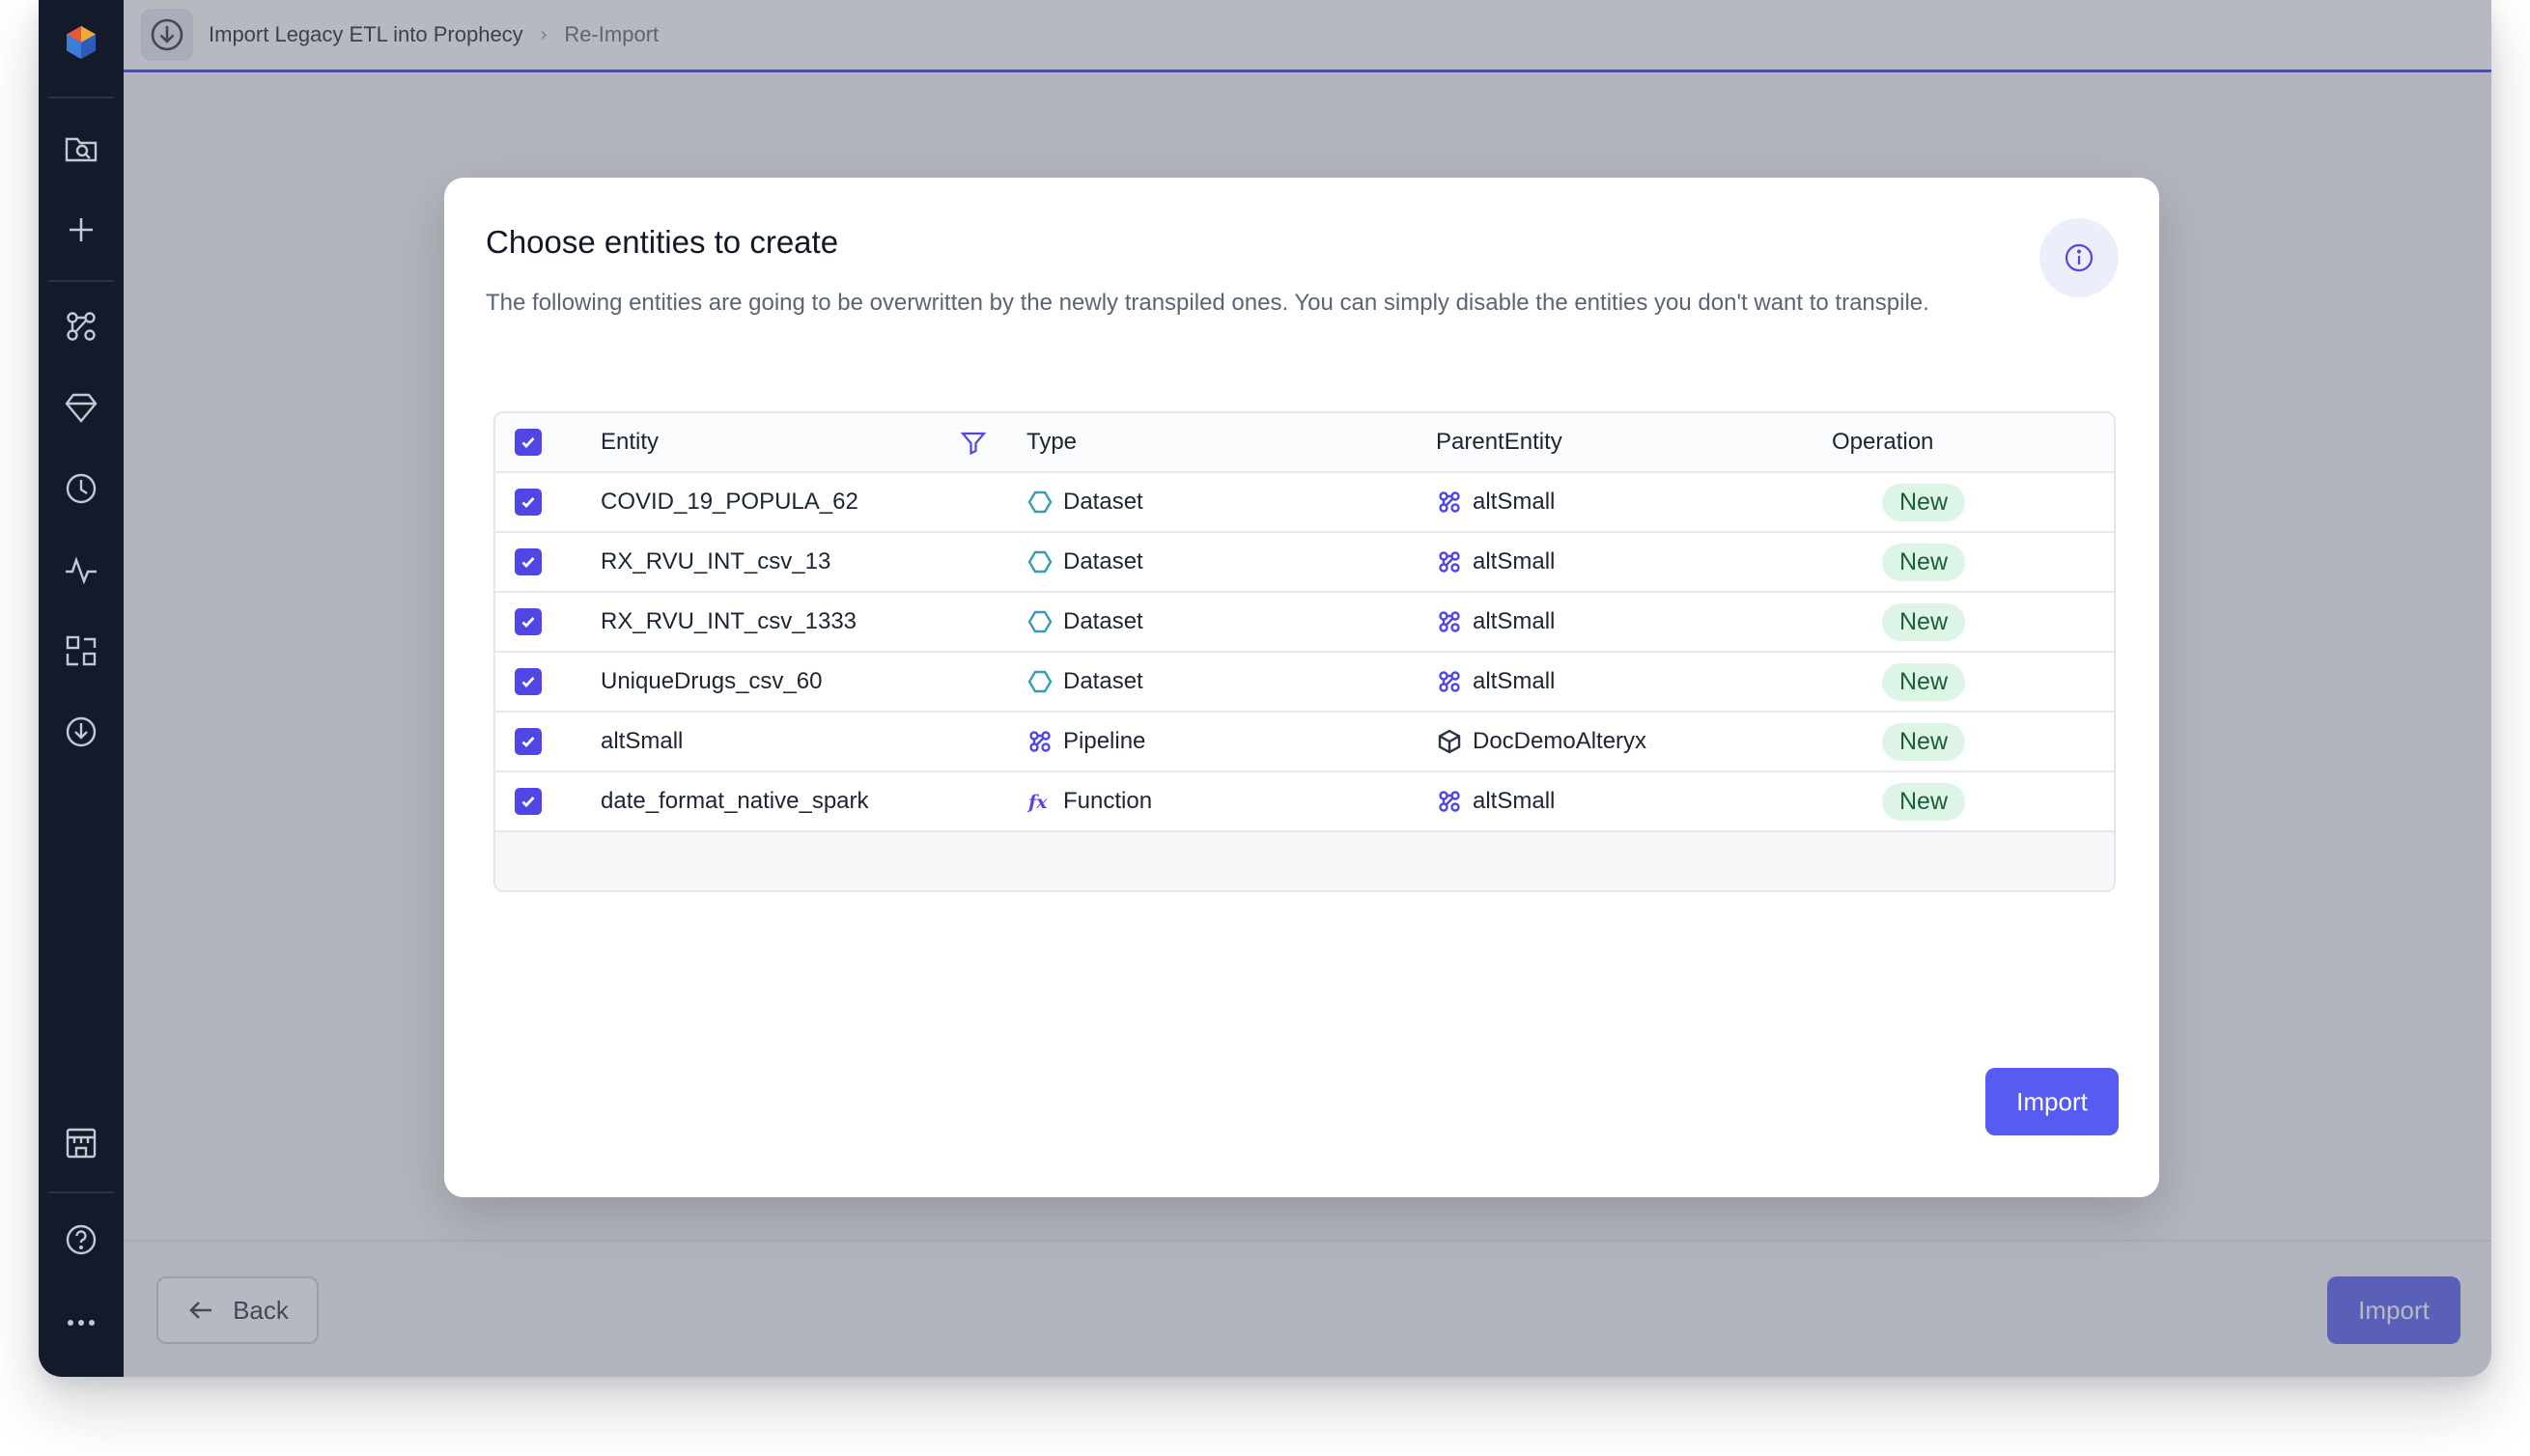  I want to click on entity-type: Function, so click(1108, 801).